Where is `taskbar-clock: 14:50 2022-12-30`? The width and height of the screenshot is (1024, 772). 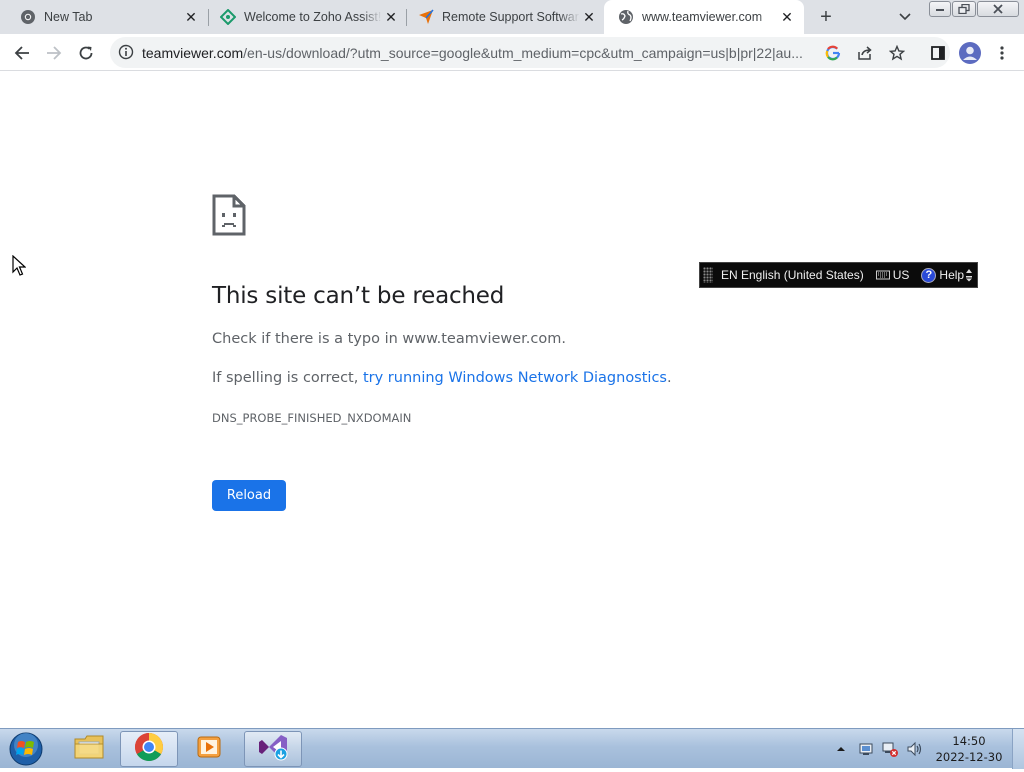 taskbar-clock: 14:50 2022-12-30 is located at coordinates (969, 749).